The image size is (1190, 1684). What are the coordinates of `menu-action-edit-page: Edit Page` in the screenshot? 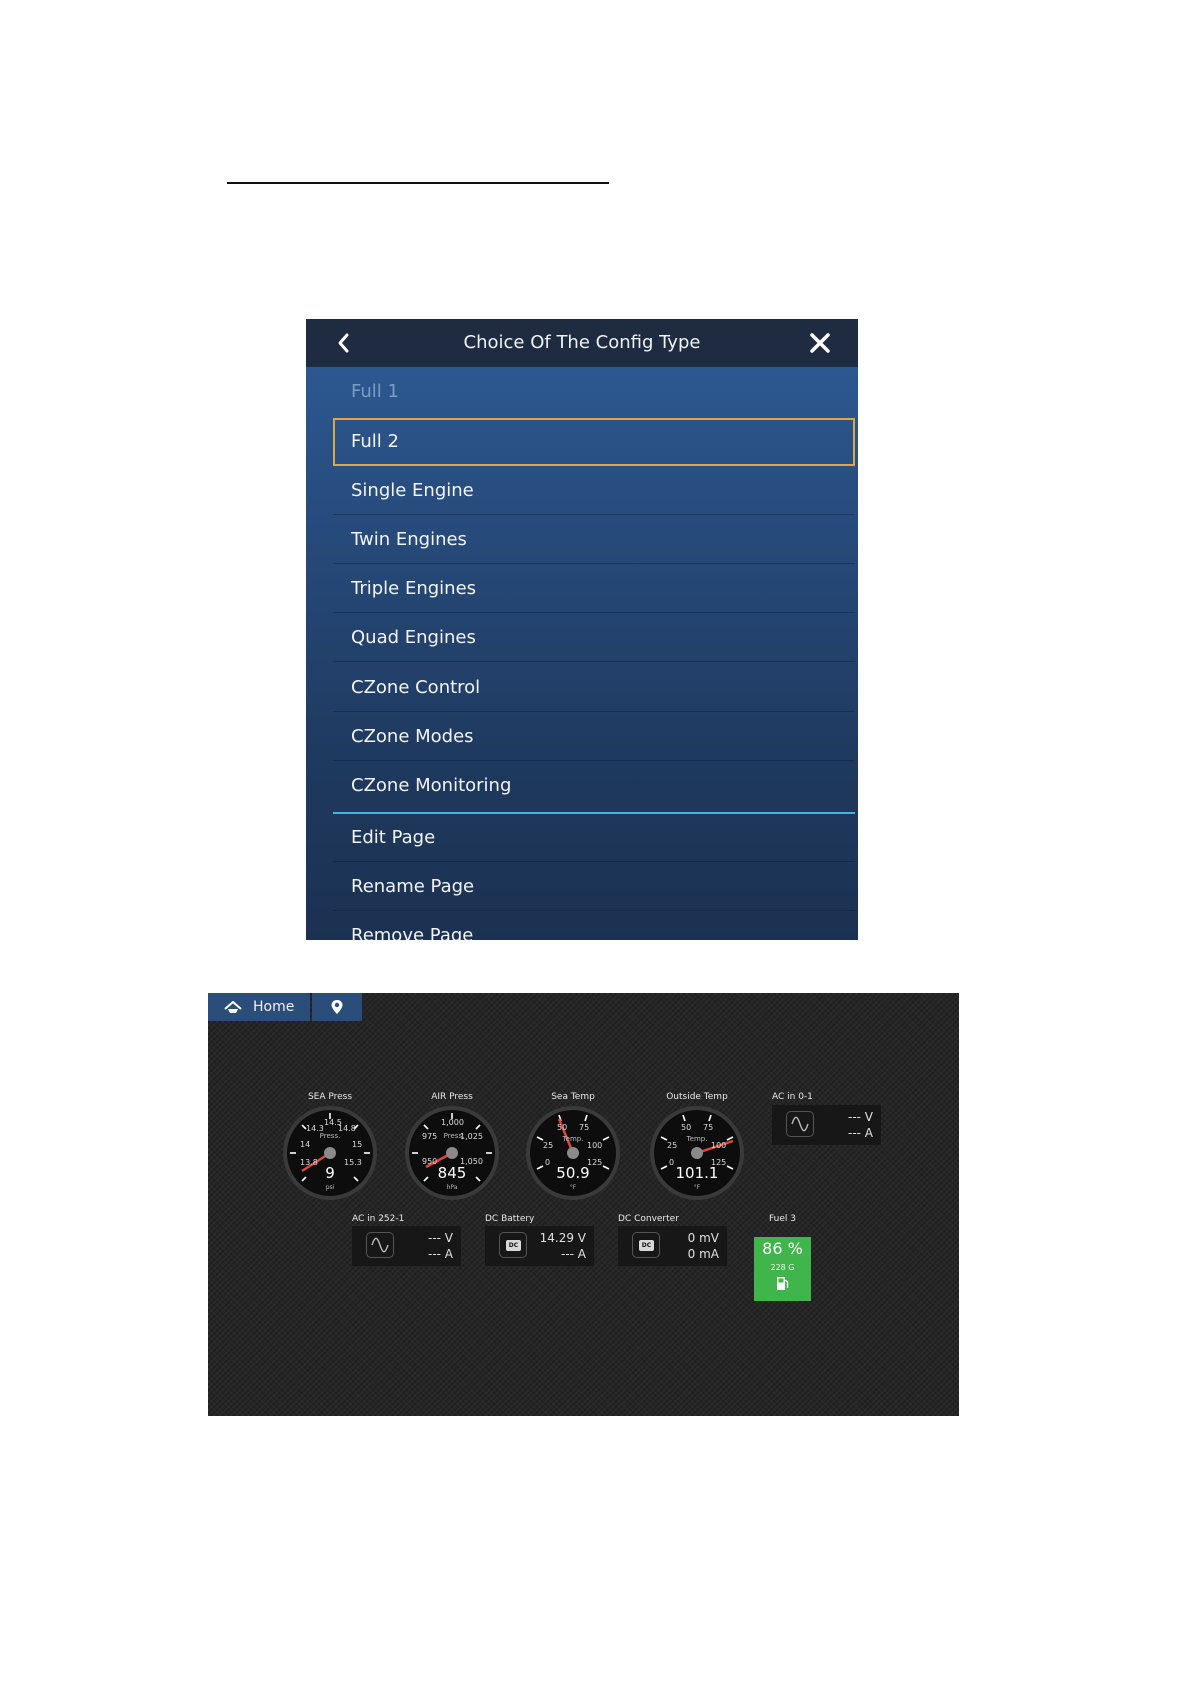 It's located at (594, 838).